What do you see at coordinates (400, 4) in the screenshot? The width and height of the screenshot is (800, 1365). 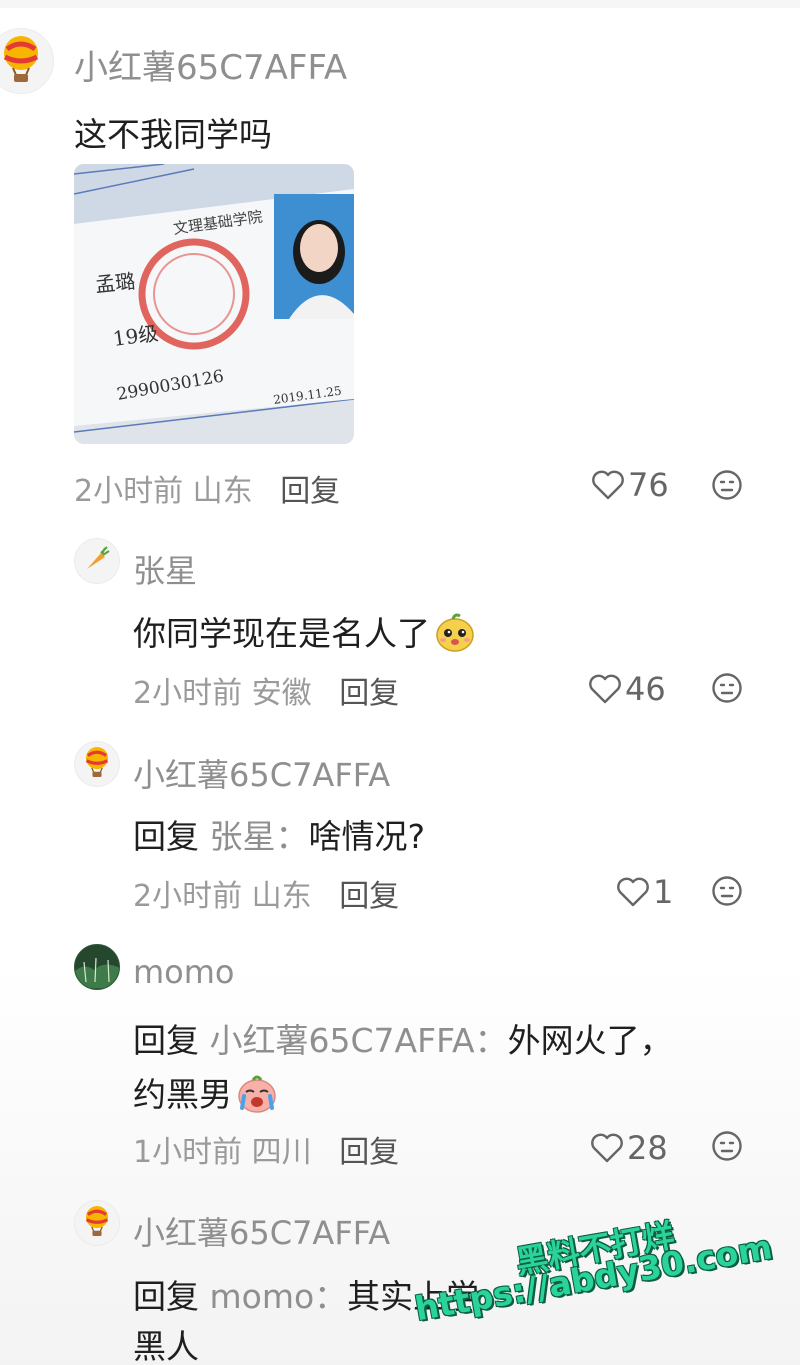 I see `top-edge` at bounding box center [400, 4].